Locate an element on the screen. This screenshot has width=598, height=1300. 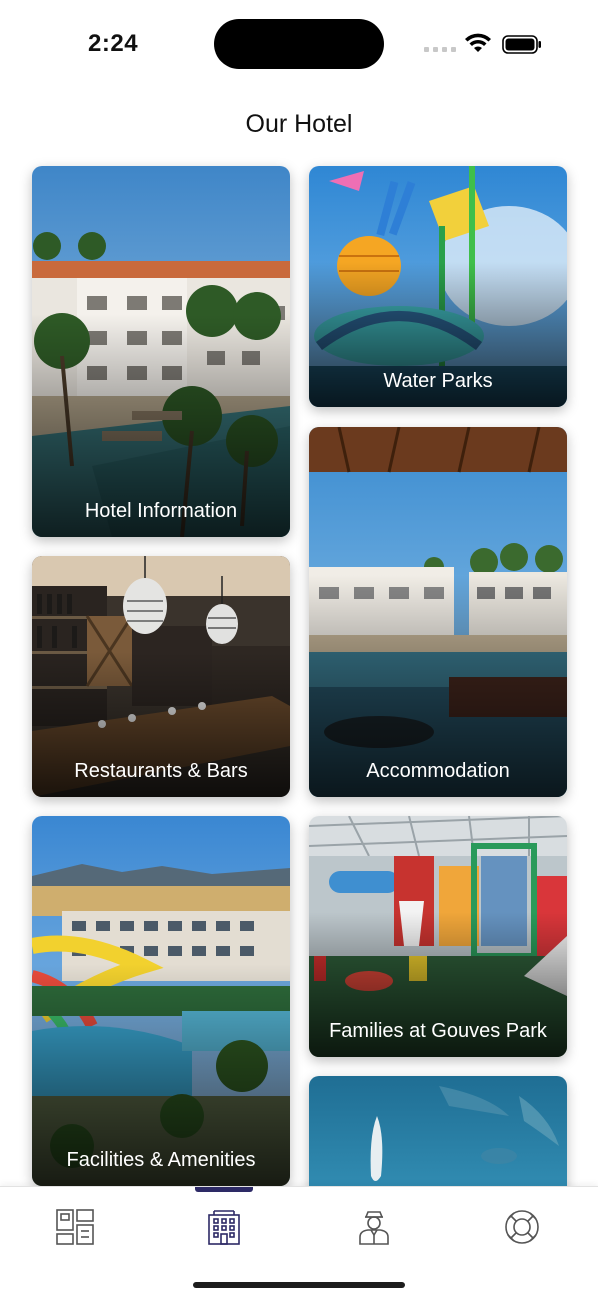
dashboard-grid-icon is located at coordinates (75, 1227).